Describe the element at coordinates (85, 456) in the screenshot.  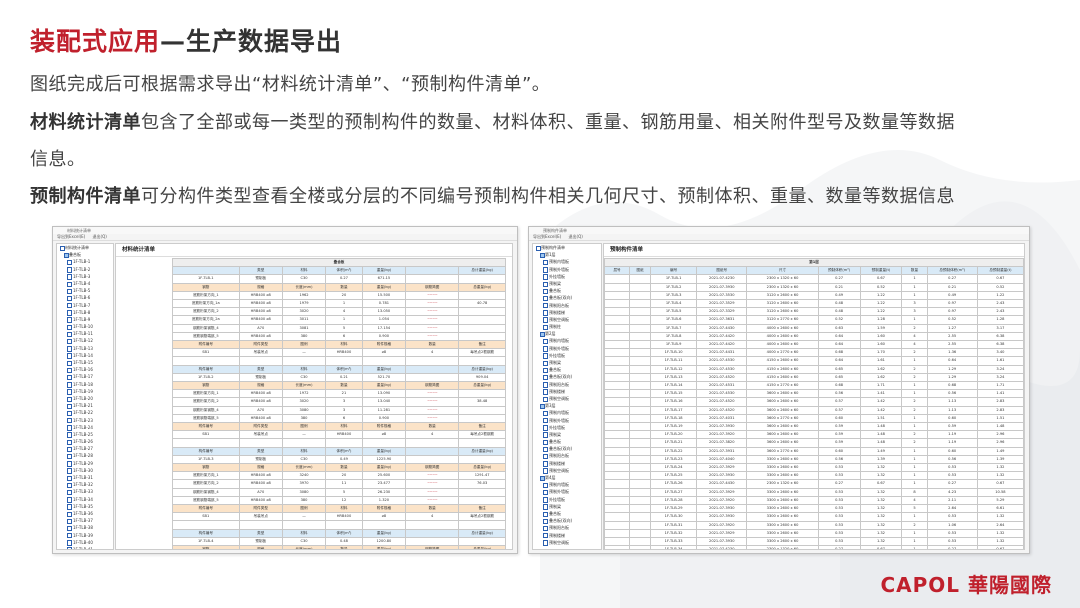
I see `tree-item: 1F-TLB-28` at that location.